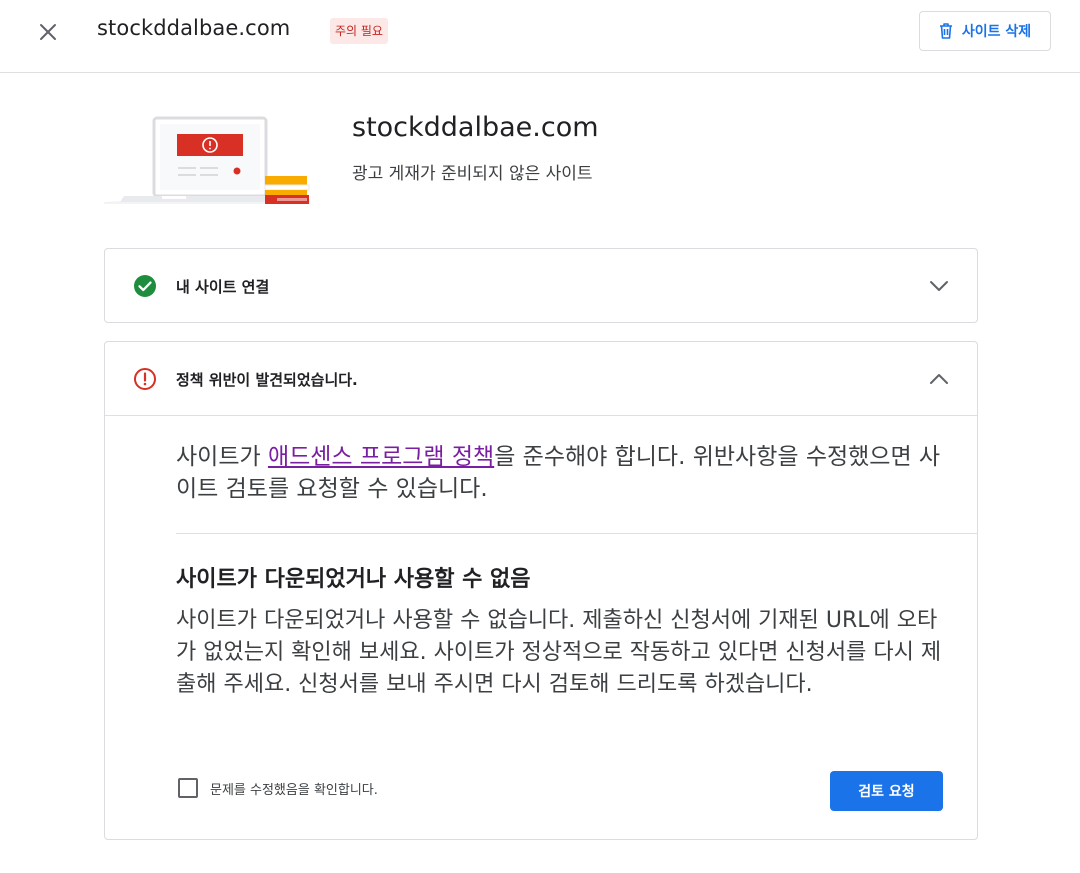  I want to click on connect-site-header: 내 사이트 연결, so click(541, 286).